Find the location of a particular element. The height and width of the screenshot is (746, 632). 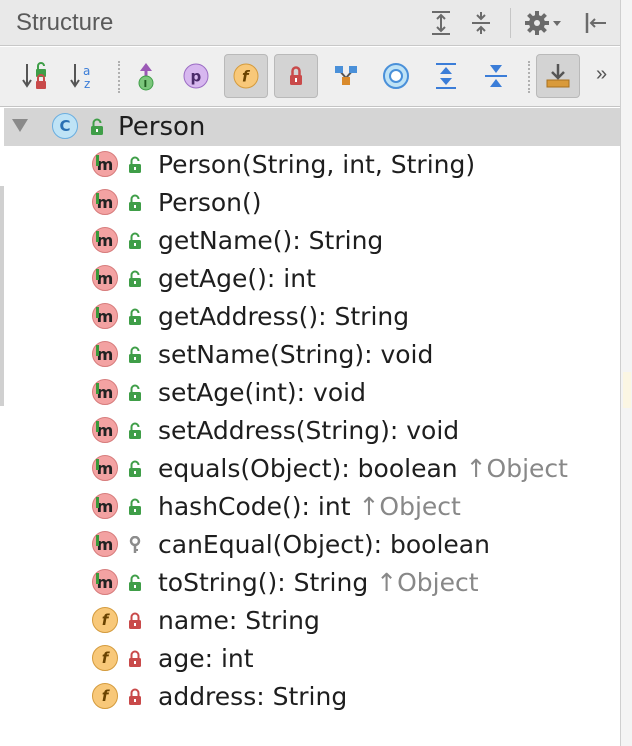

tree-row-field: f age: int is located at coordinates (312, 659).